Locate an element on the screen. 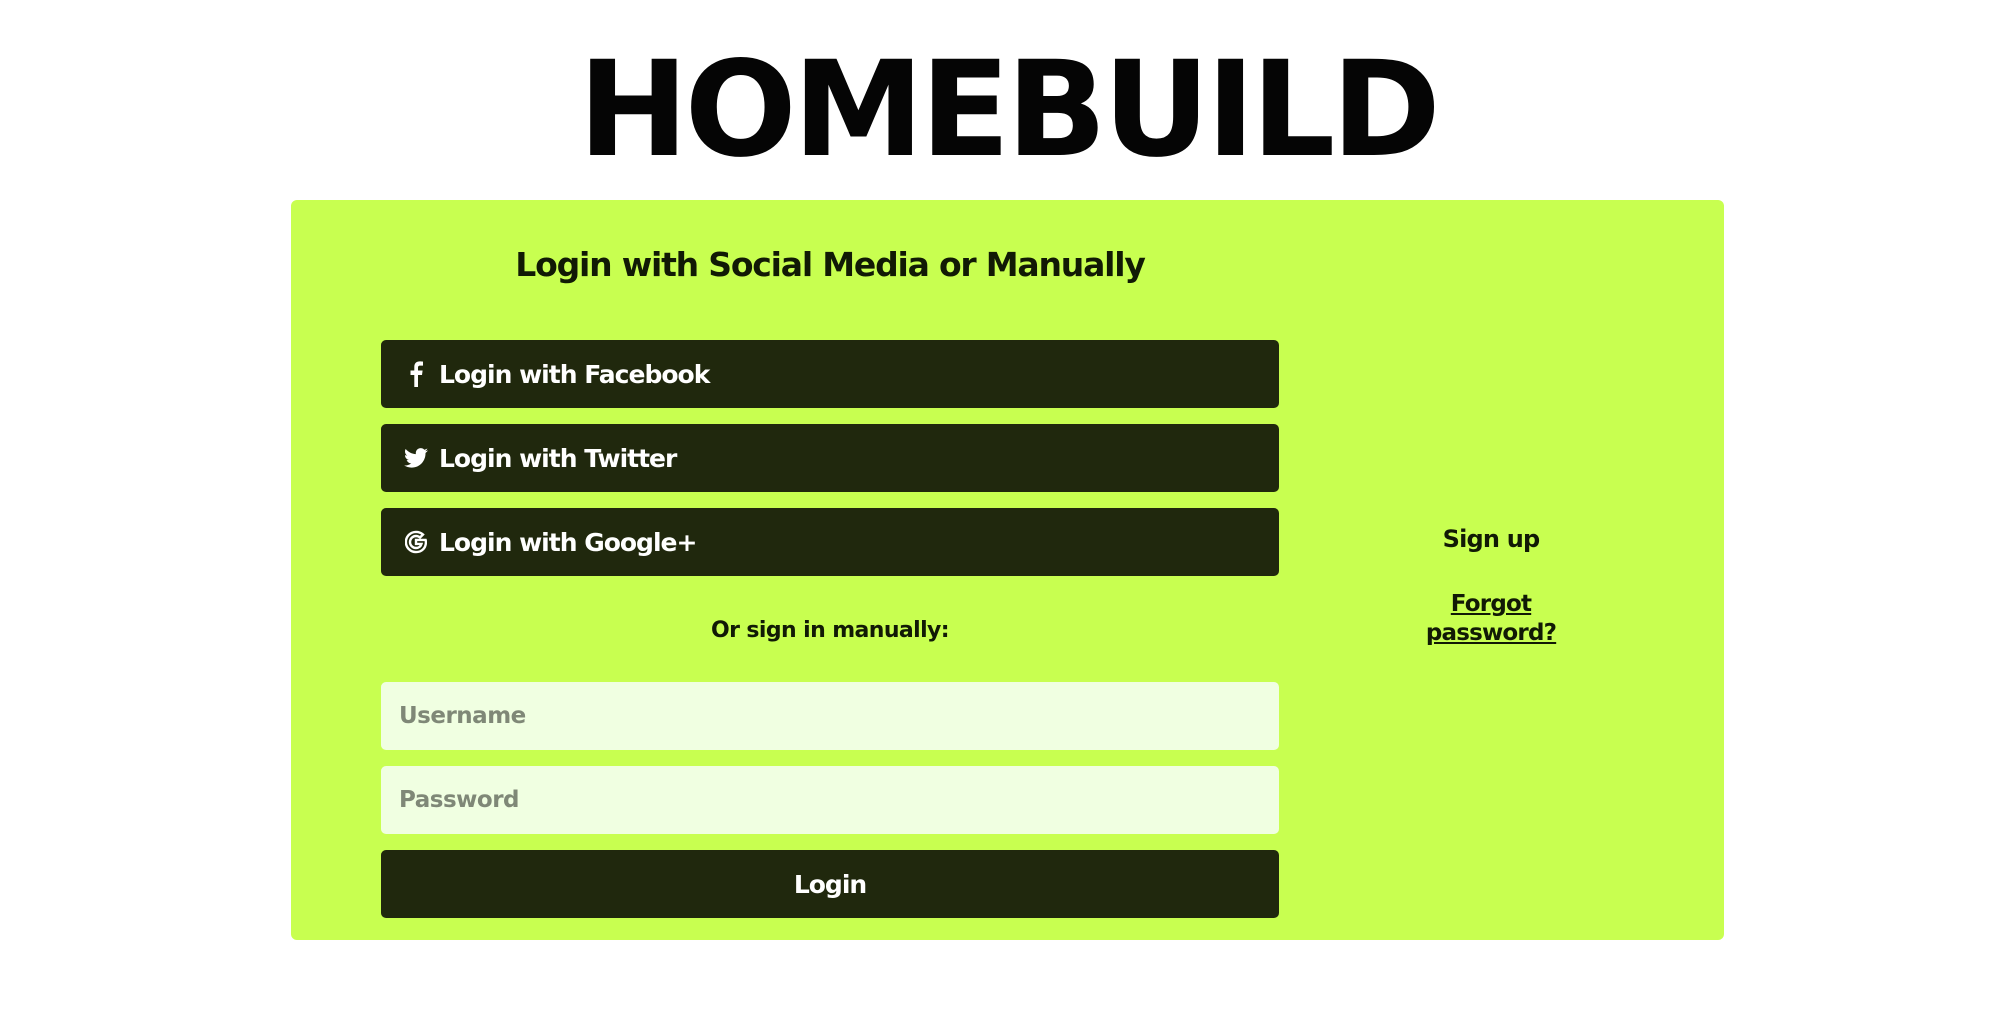 The height and width of the screenshot is (1027, 2015). login-button-label: Login is located at coordinates (830, 884).